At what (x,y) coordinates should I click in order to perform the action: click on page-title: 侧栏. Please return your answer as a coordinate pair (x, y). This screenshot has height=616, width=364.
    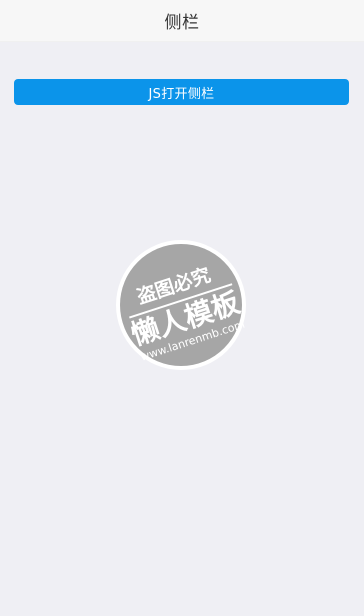
    Looking at the image, I should click on (182, 23).